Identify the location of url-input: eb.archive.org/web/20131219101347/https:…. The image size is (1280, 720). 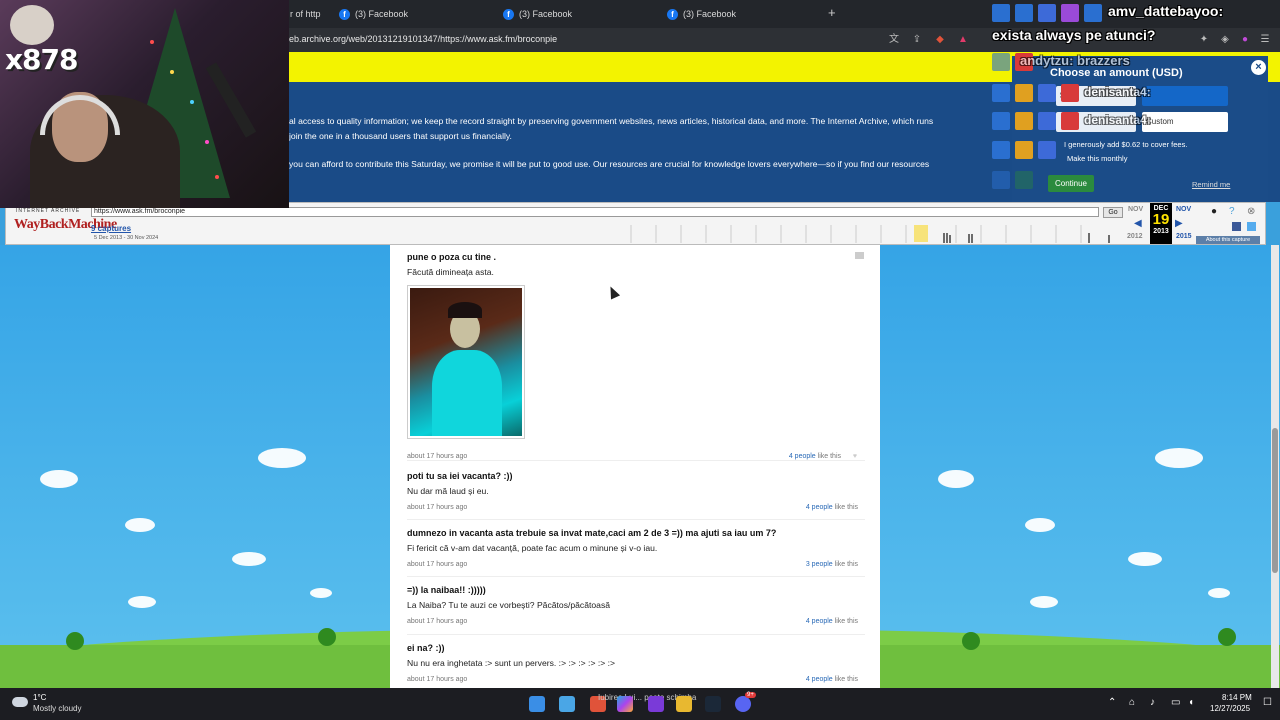
(423, 39).